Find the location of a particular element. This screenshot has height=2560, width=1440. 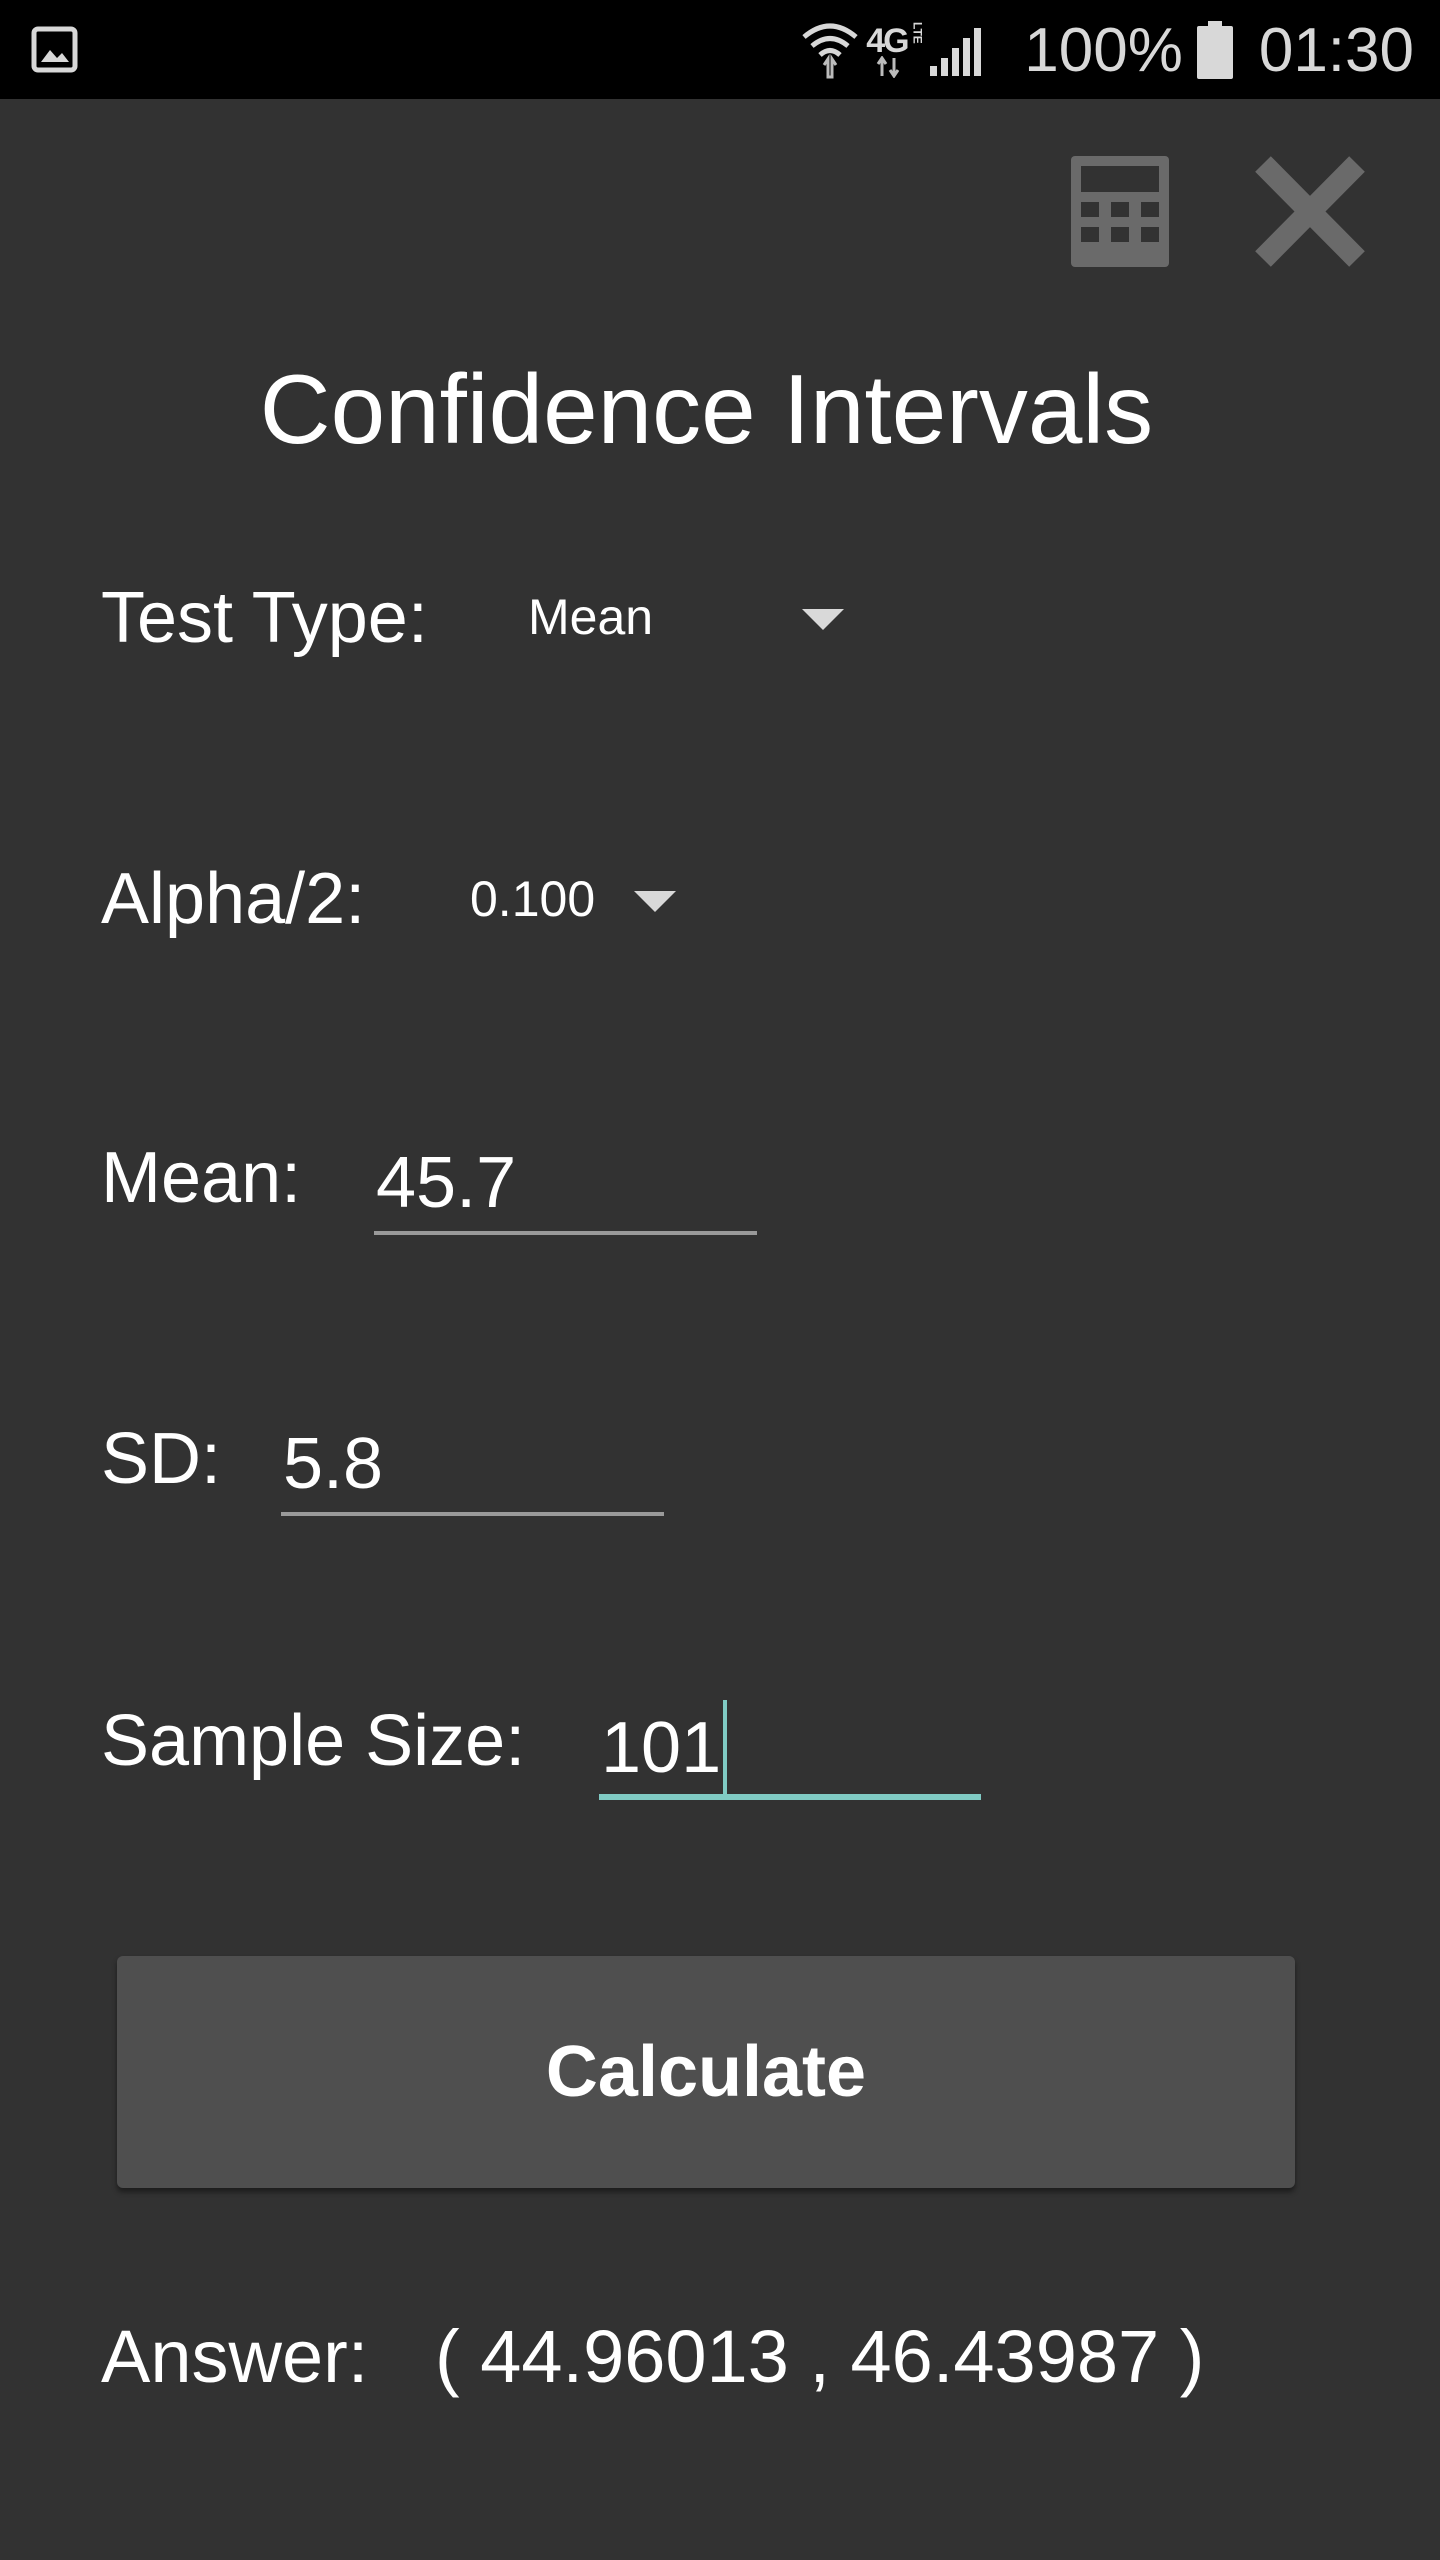

data-arrows-icon is located at coordinates (888, 67).